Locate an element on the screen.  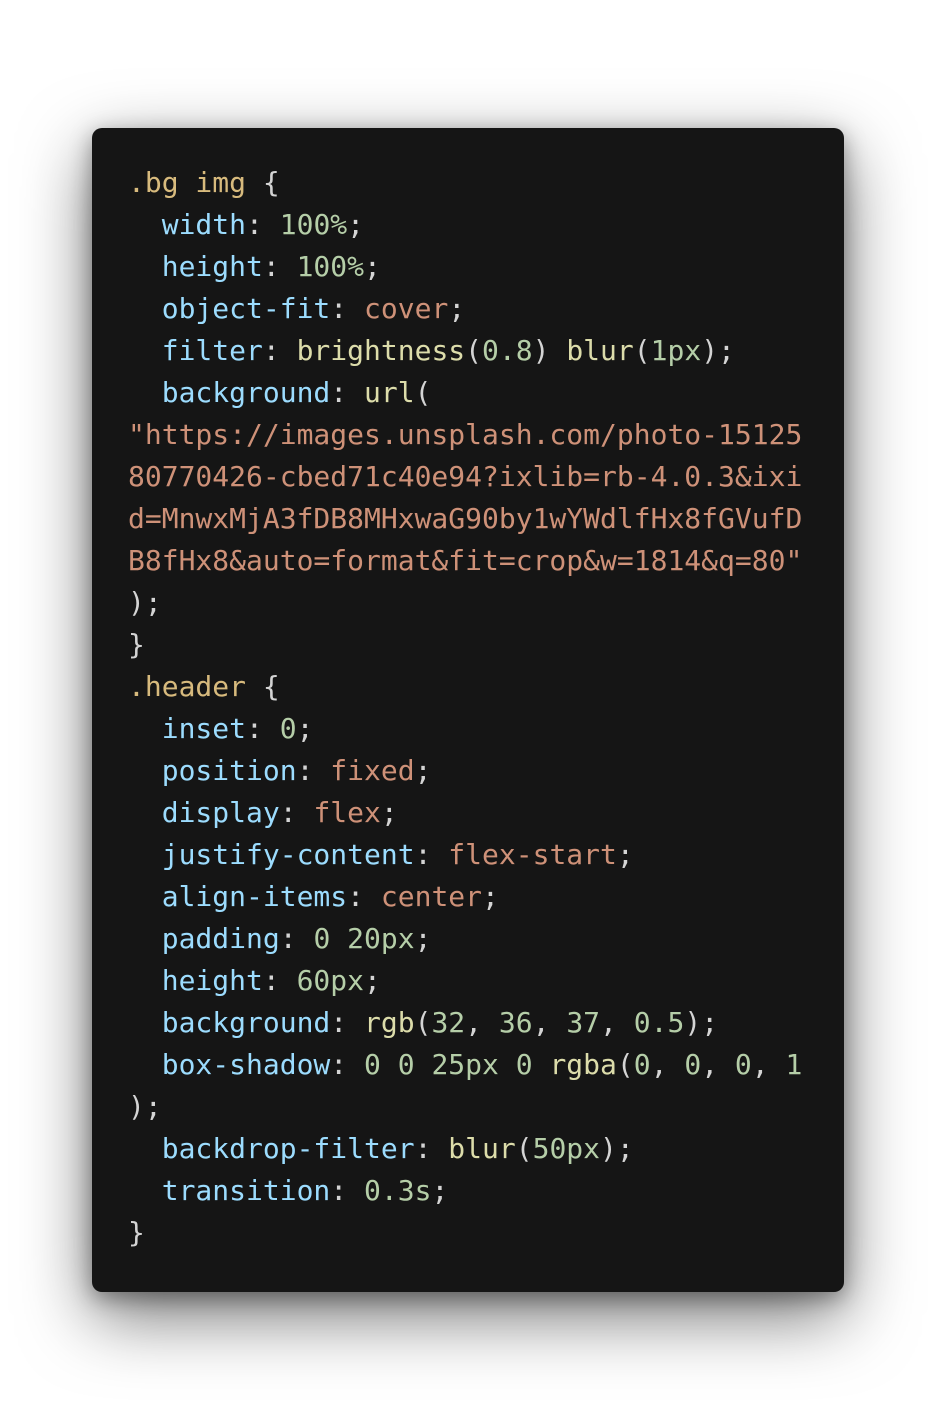
code-token-str: center is located at coordinates (431, 896).